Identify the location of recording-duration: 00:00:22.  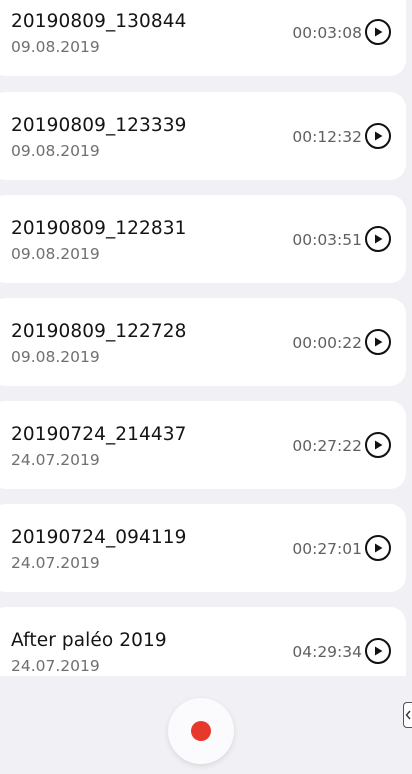
(327, 343).